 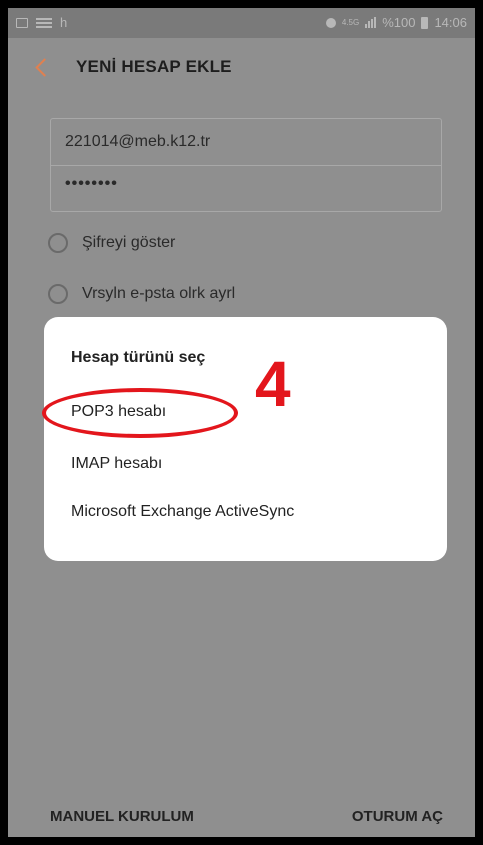 I want to click on page-title: YENİ HESAP EKLE, so click(x=154, y=66).